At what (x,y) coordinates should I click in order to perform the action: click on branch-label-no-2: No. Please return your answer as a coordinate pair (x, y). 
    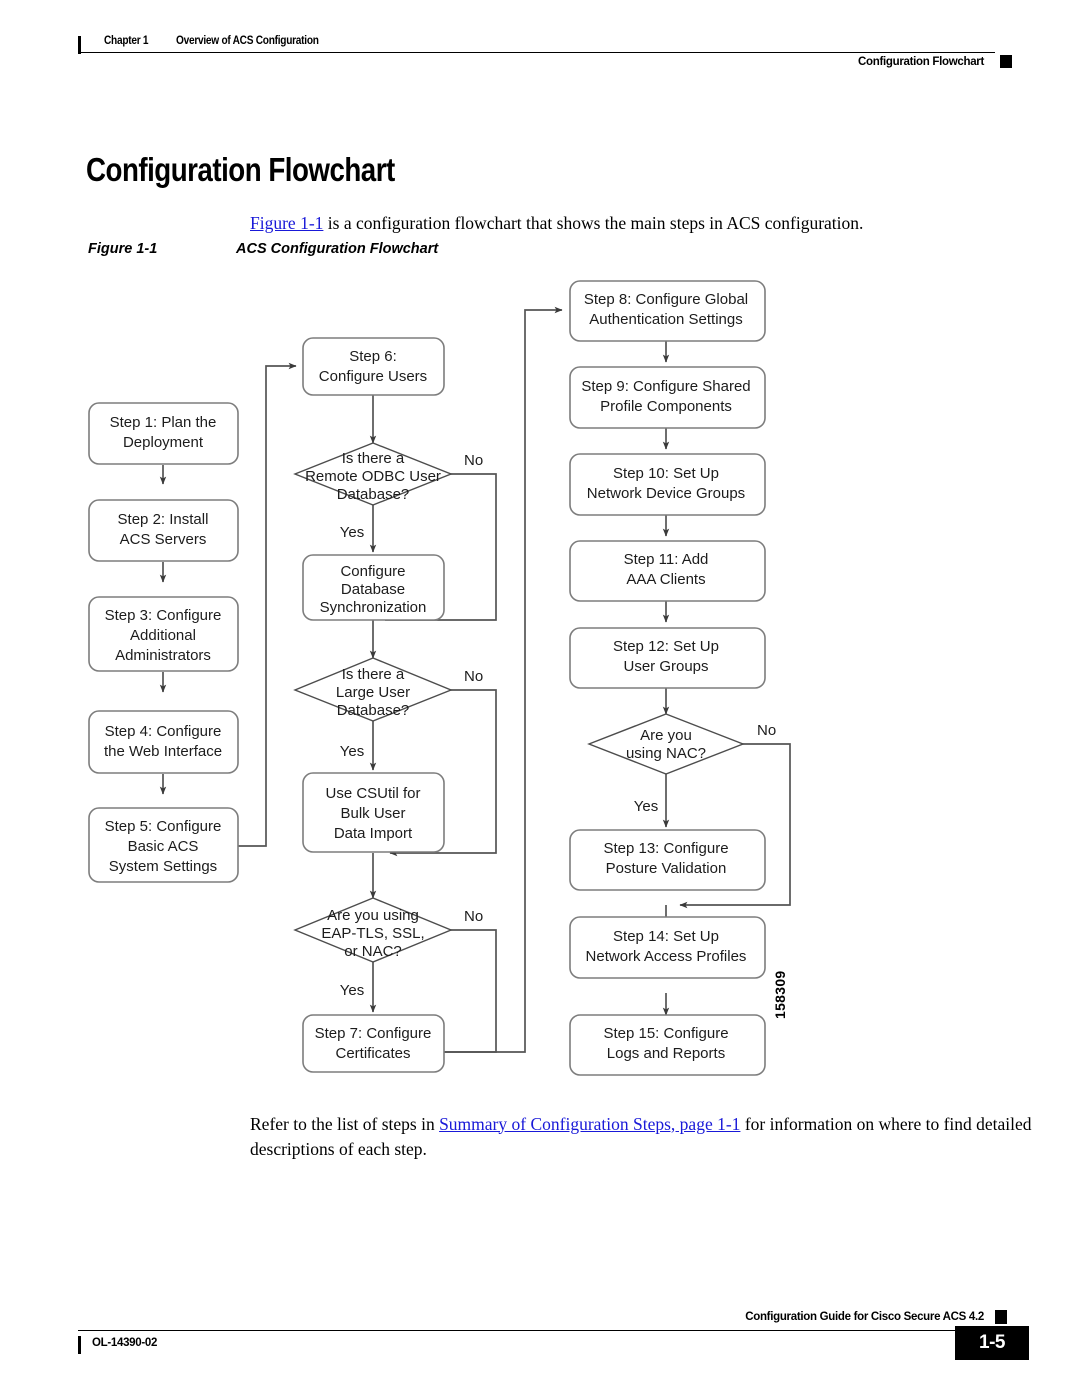
    Looking at the image, I should click on (473, 676).